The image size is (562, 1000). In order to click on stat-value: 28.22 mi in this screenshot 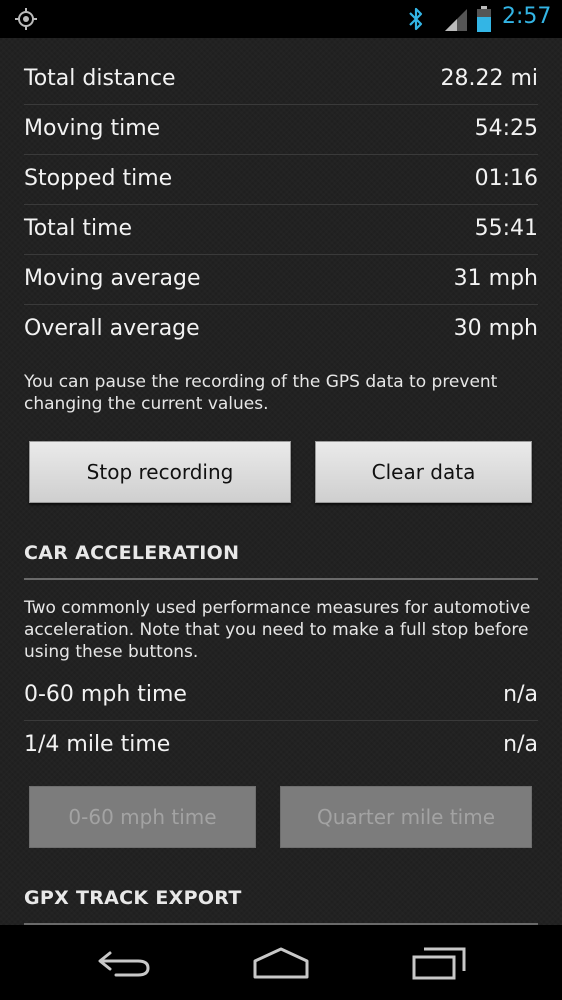, I will do `click(489, 78)`.